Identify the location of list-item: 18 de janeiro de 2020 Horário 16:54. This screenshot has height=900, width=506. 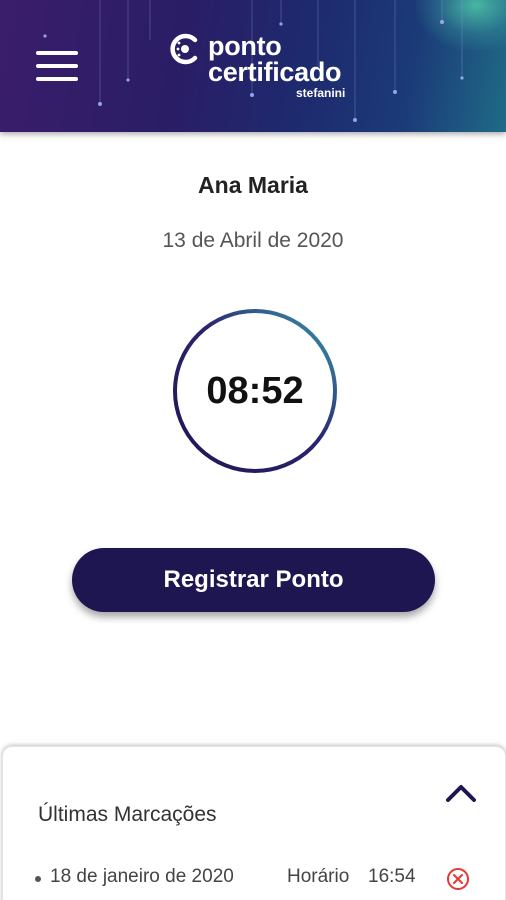
(253, 878).